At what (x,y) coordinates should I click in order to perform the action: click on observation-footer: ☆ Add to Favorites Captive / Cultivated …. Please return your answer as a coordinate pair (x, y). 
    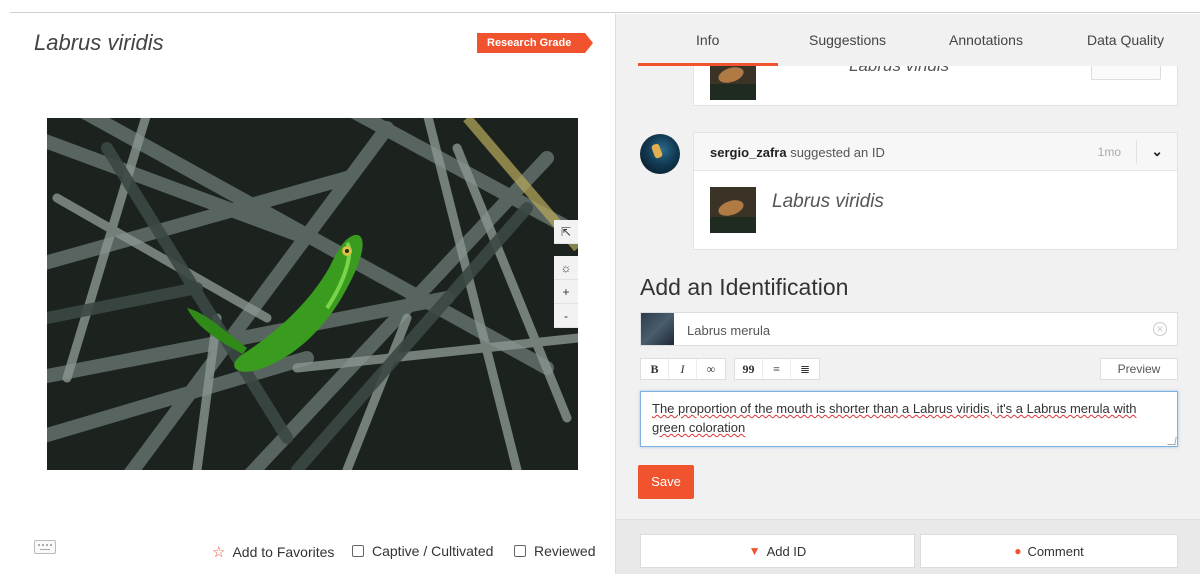
    Looking at the image, I should click on (307, 549).